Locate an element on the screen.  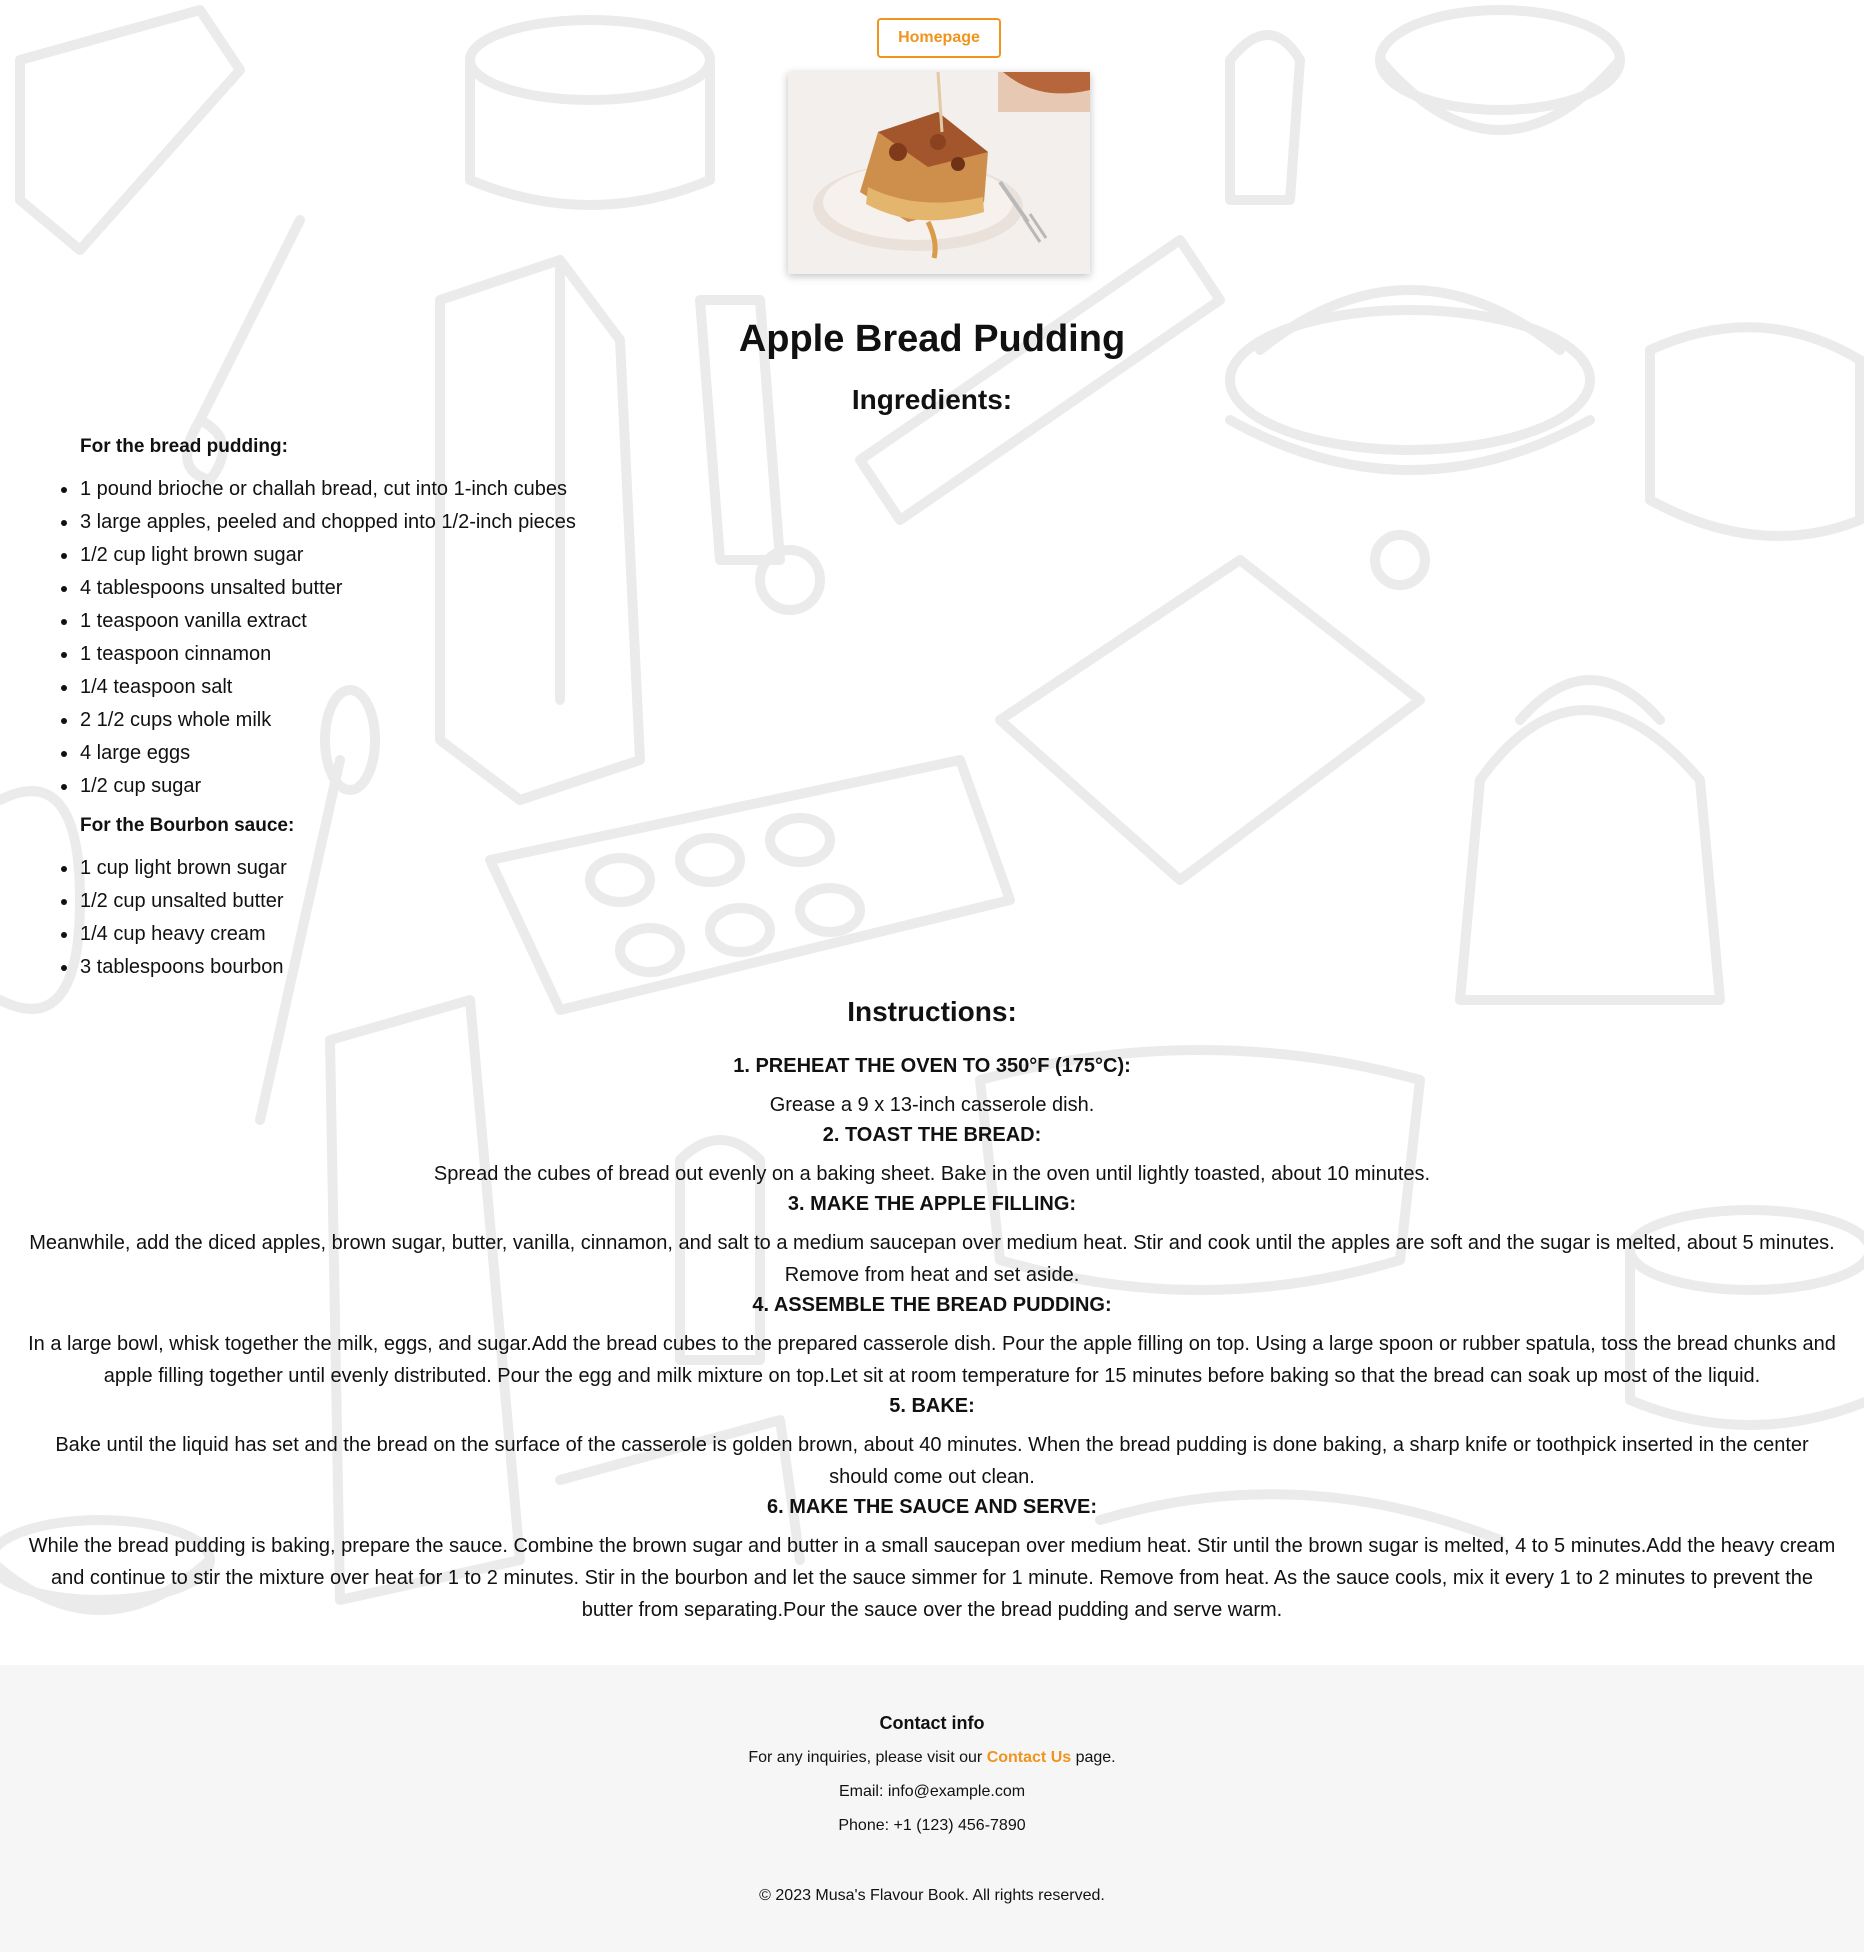
list-item: 1 cup light brown sugar is located at coordinates (177, 868).